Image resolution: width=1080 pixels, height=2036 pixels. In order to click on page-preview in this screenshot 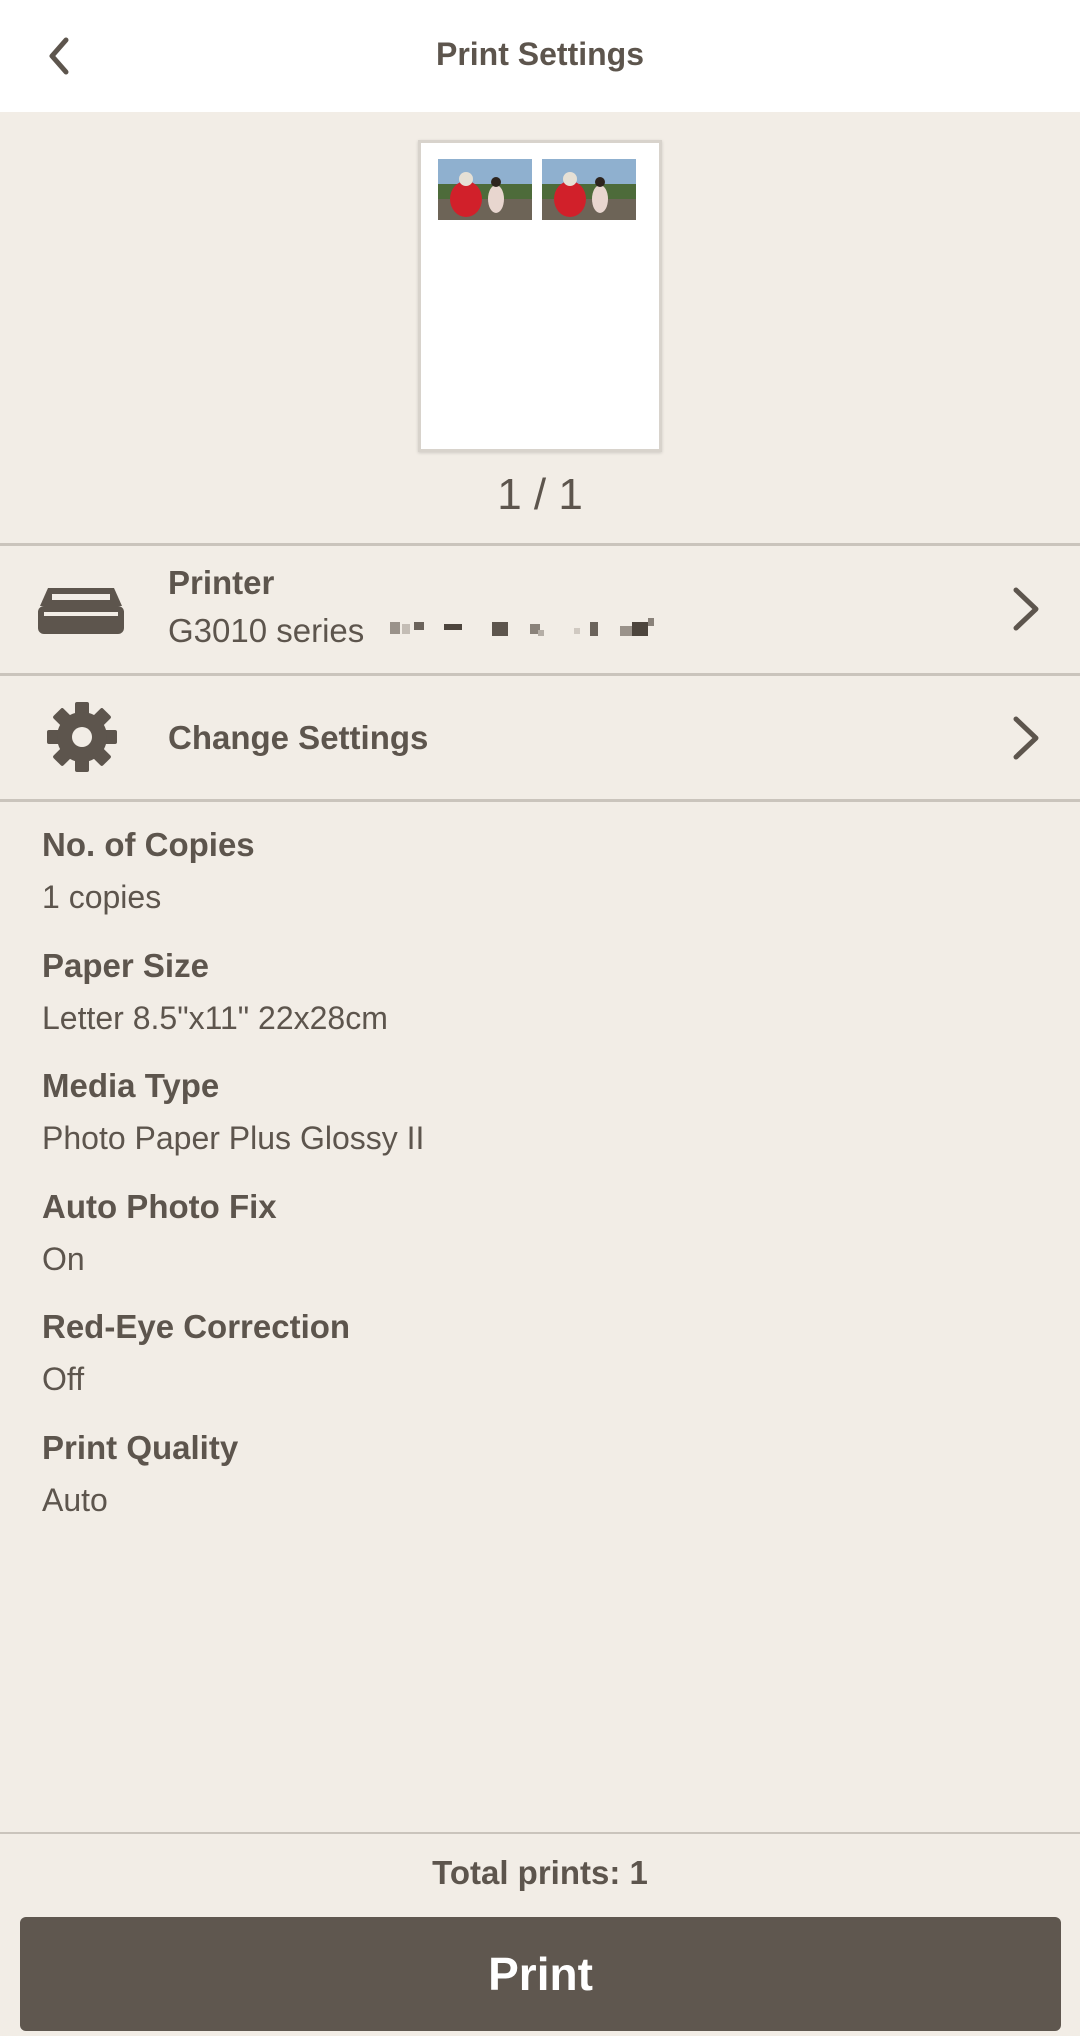, I will do `click(540, 296)`.